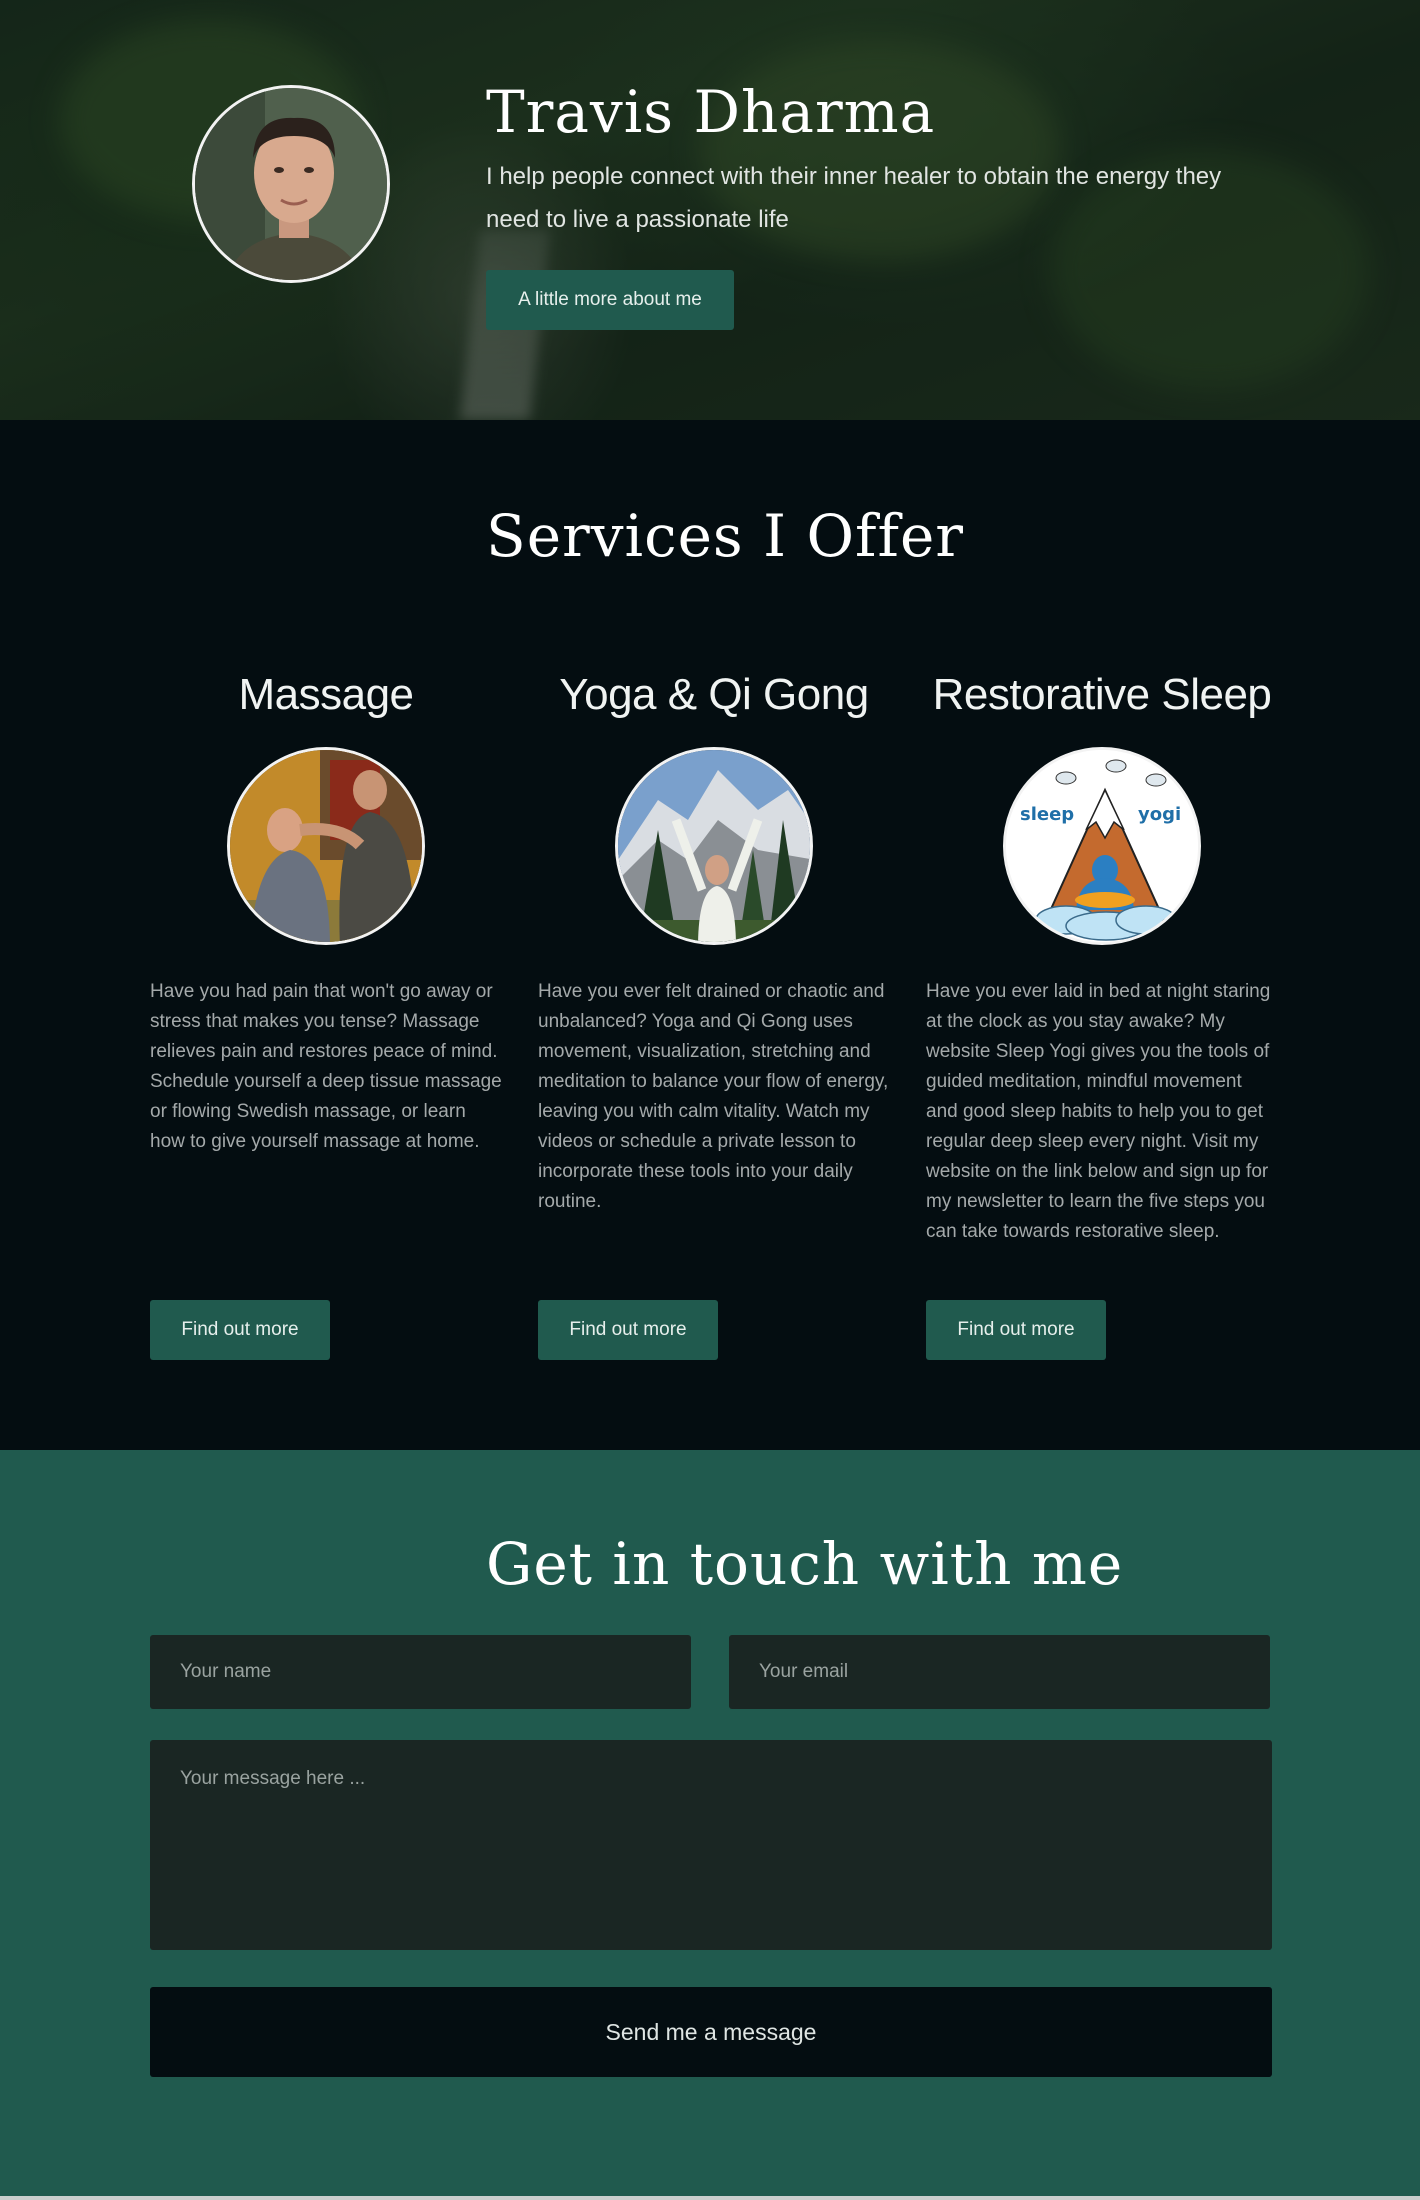  What do you see at coordinates (1102, 694) in the screenshot?
I see `service-title: Restorative Sleep` at bounding box center [1102, 694].